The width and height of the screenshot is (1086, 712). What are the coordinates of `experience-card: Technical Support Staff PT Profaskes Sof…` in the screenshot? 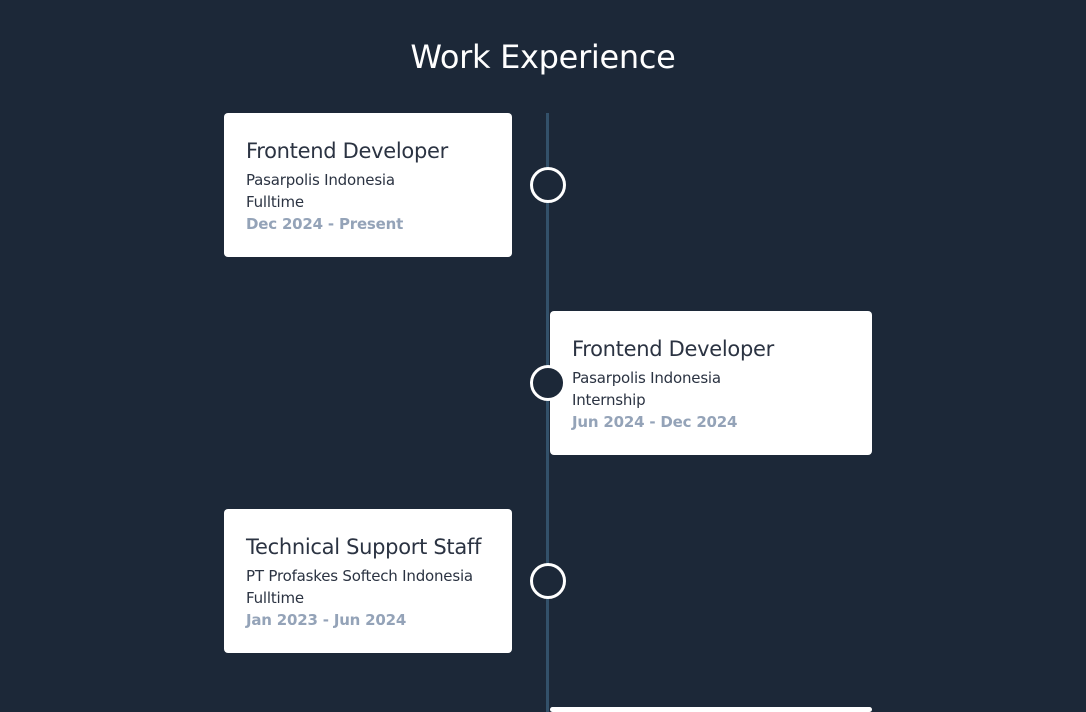 It's located at (368, 581).